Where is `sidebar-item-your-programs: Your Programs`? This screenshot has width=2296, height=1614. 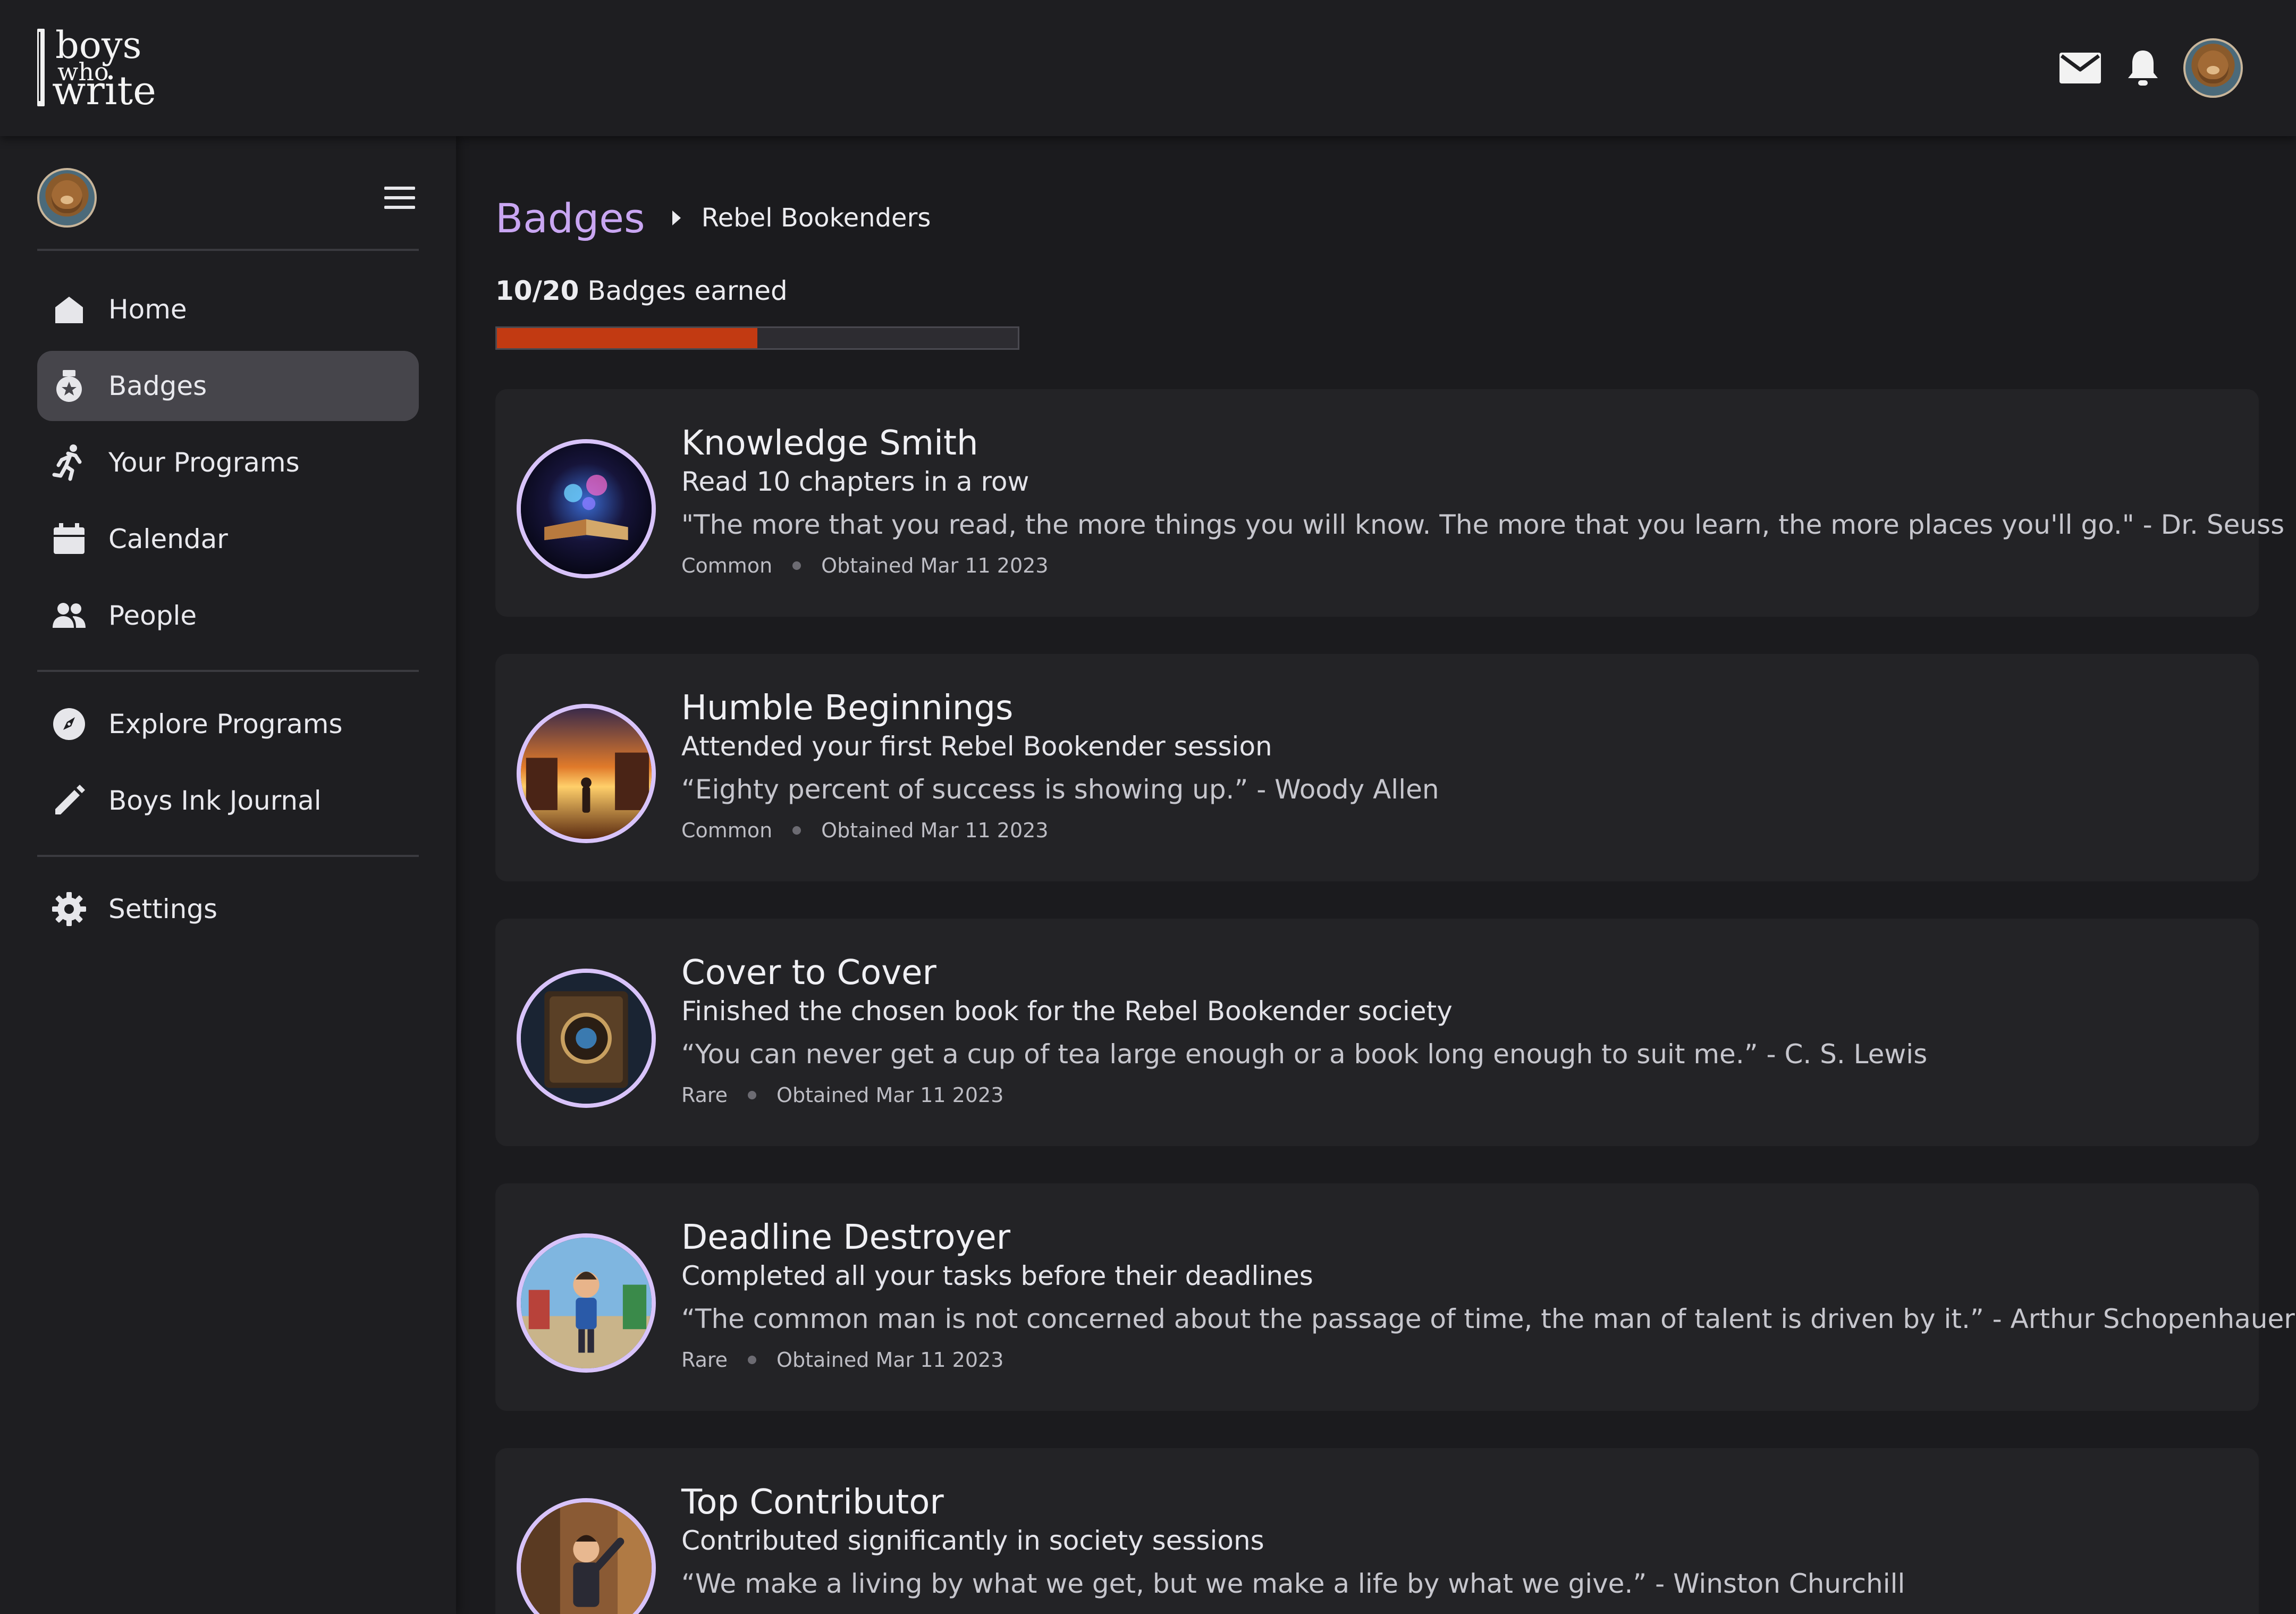 sidebar-item-your-programs: Your Programs is located at coordinates (228, 463).